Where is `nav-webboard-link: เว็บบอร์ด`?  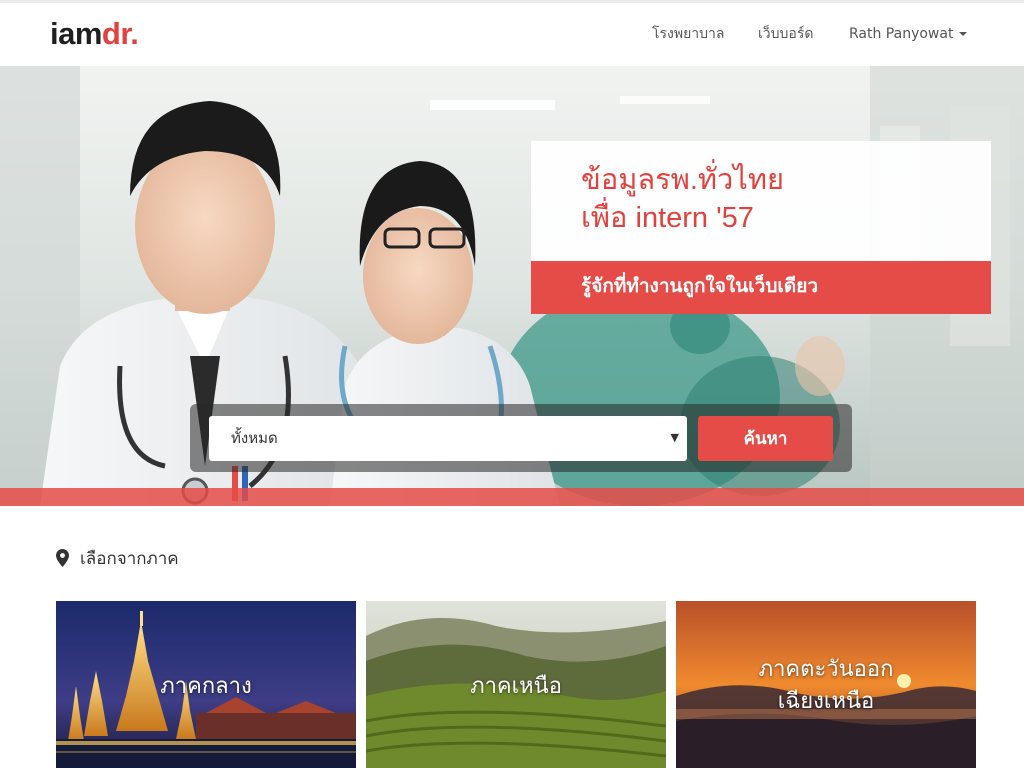
nav-webboard-link: เว็บบอร์ด is located at coordinates (785, 34).